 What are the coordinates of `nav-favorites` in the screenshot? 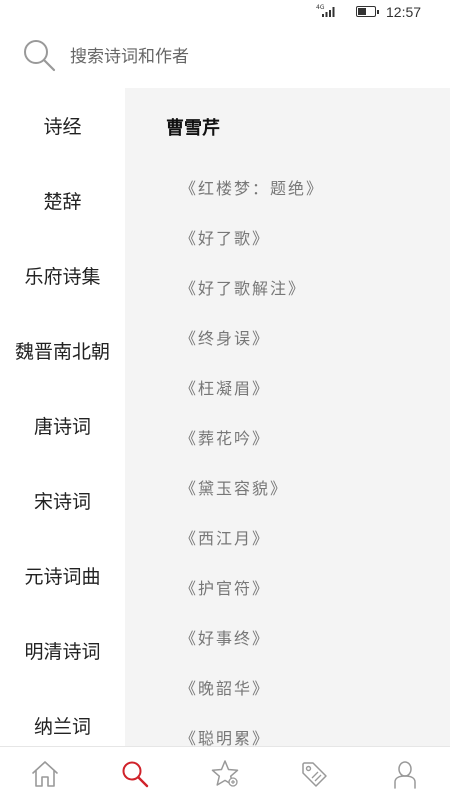 It's located at (225, 773).